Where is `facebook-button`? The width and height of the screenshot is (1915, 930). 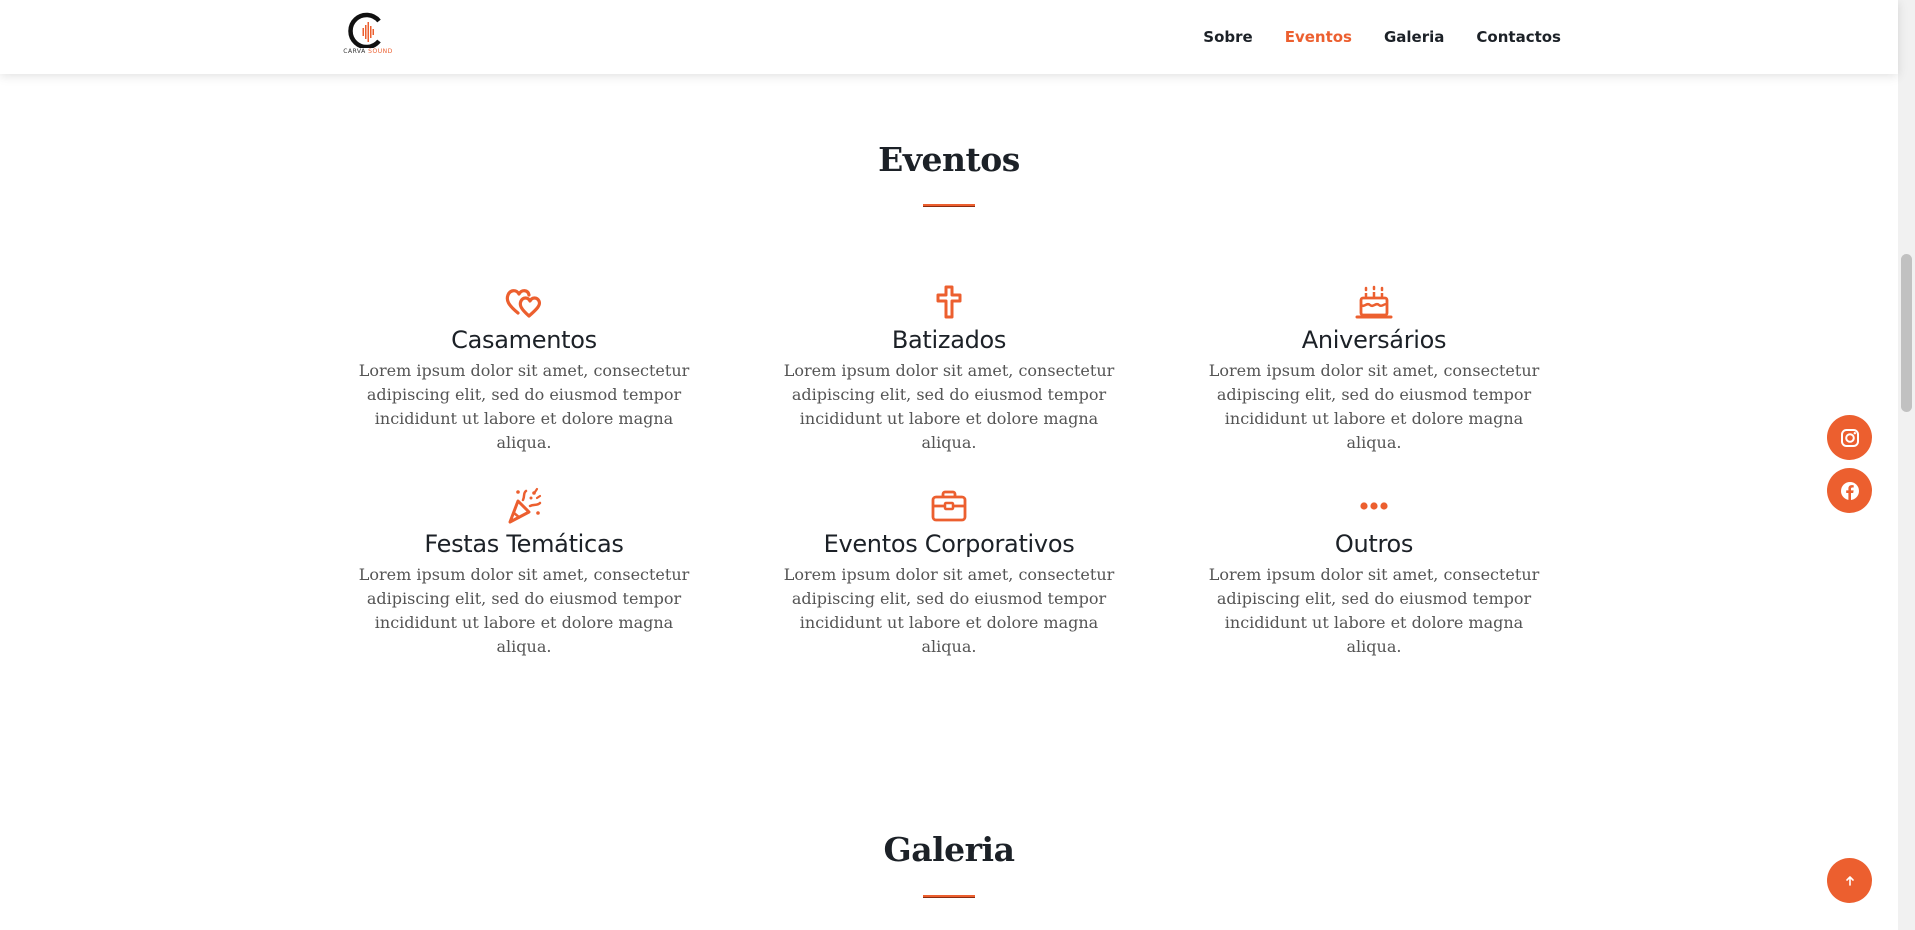 facebook-button is located at coordinates (1849, 490).